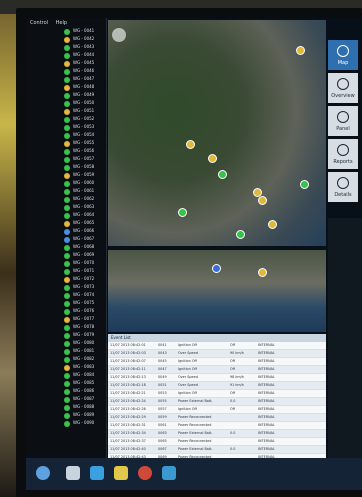  I want to click on tree-item: WG - 0055, so click(85, 144).